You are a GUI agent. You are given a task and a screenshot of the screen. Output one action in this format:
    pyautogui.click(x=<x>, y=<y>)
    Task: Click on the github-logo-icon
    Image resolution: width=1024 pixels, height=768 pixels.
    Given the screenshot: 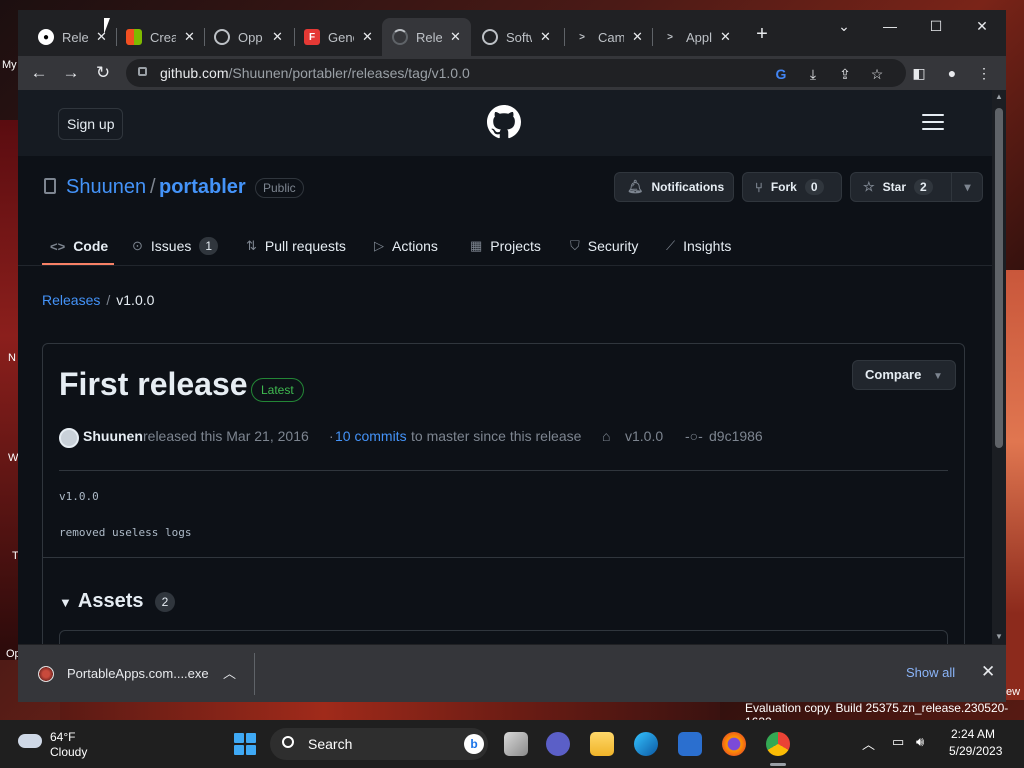 What is the action you would take?
    pyautogui.click(x=504, y=122)
    